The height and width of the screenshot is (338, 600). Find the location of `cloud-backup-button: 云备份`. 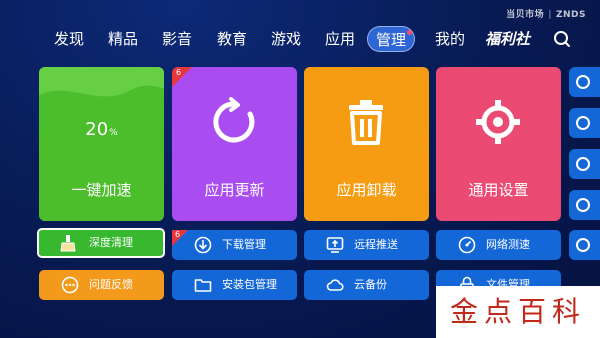

cloud-backup-button: 云备份 is located at coordinates (366, 285).